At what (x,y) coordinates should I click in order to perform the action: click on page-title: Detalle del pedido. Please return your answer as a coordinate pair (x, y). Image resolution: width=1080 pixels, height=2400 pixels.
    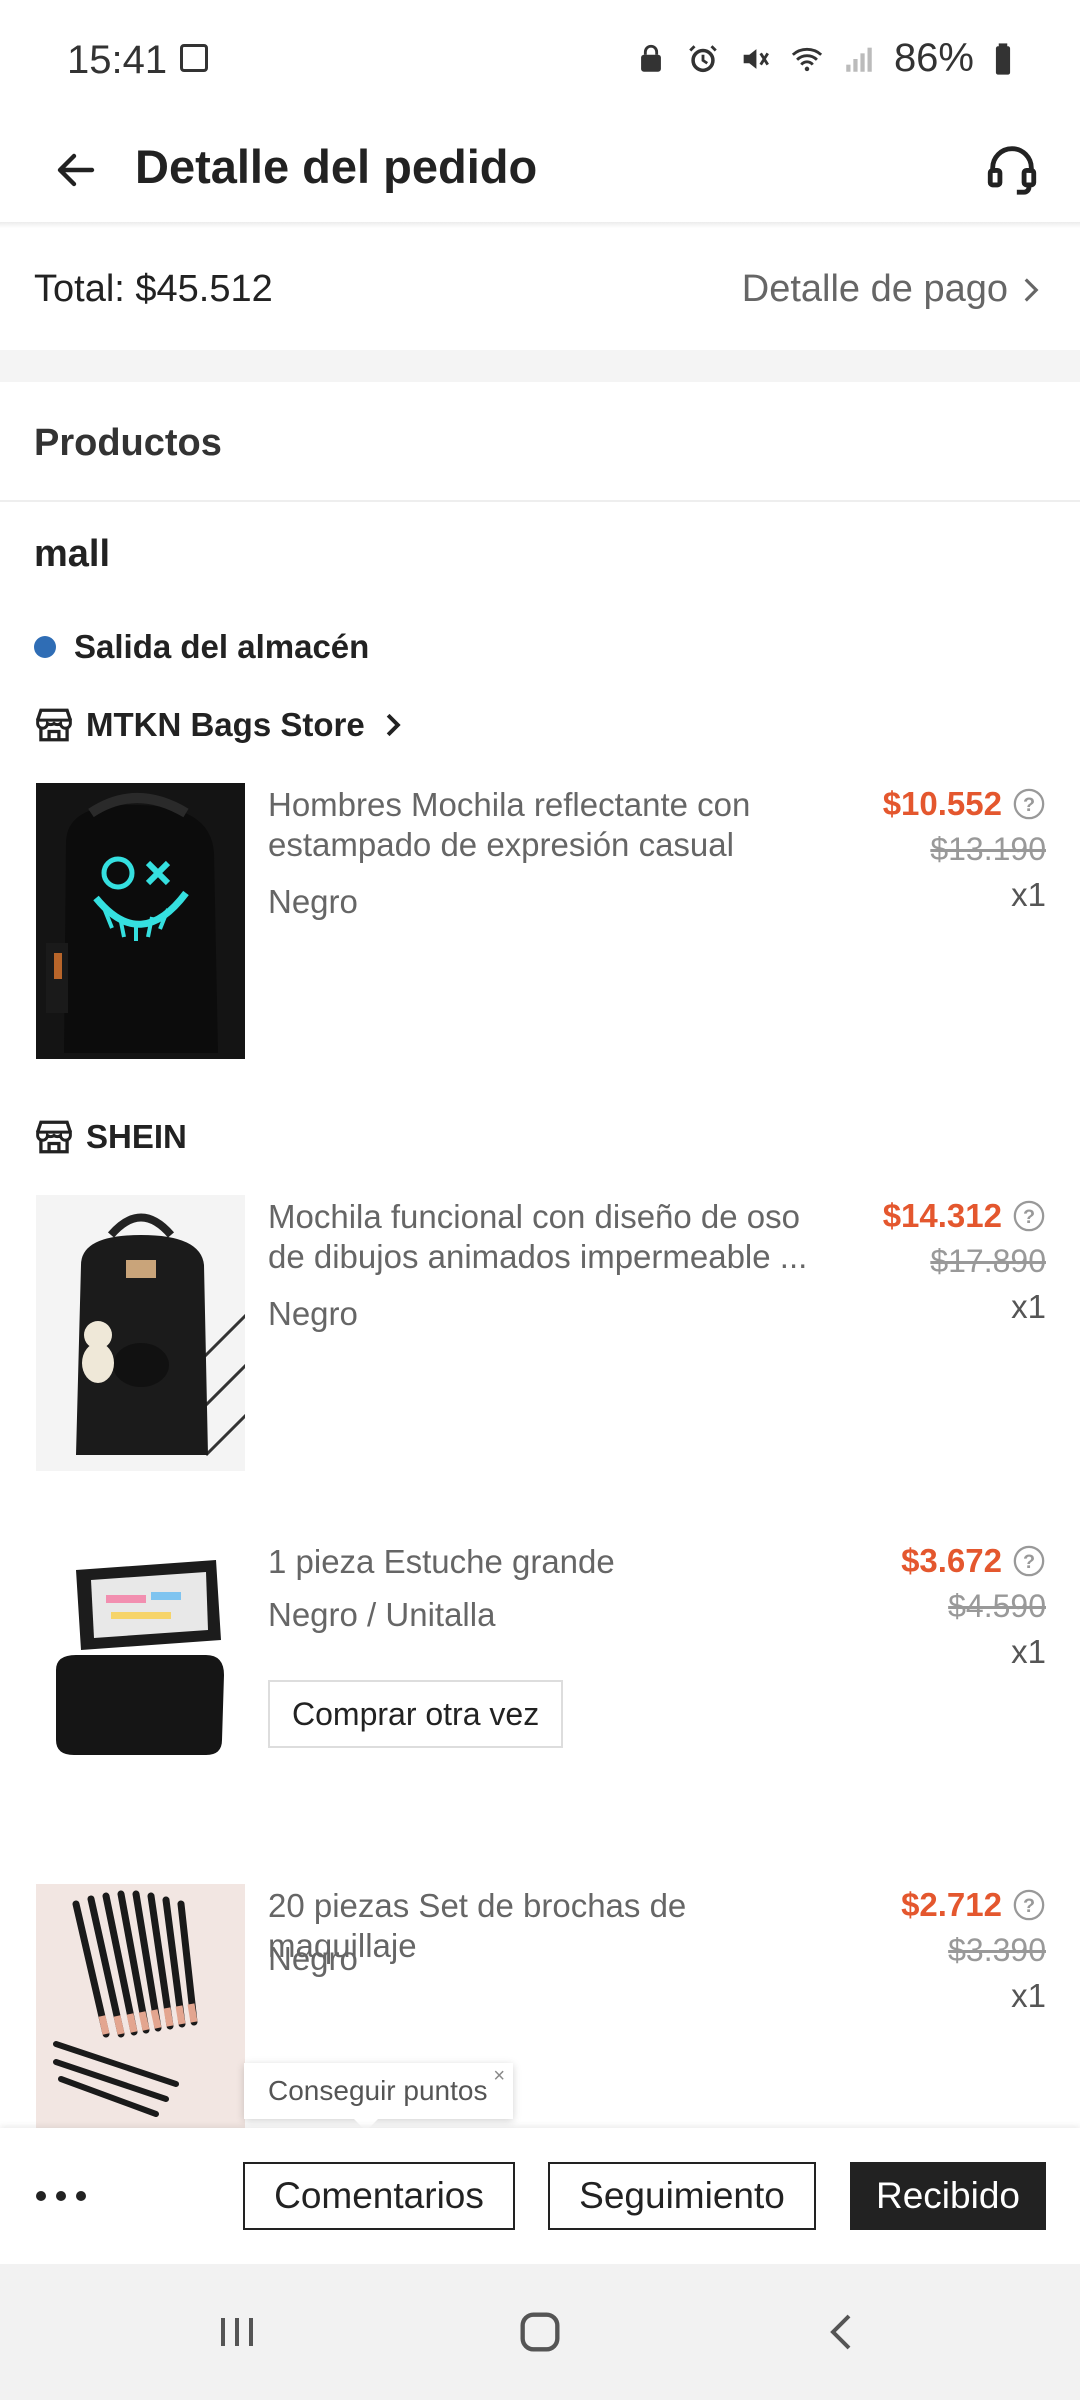
    Looking at the image, I should click on (336, 166).